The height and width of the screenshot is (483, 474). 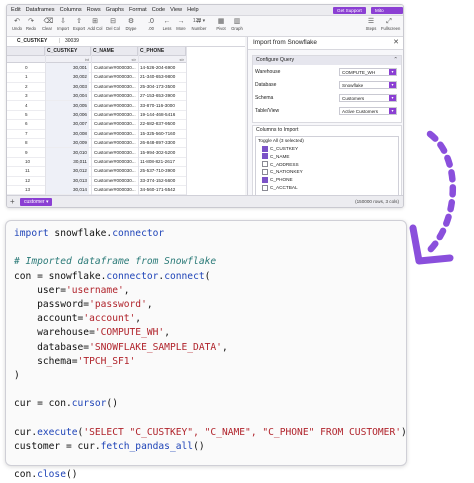 I want to click on column-header-c-name: C_NAME, so click(x=114, y=51).